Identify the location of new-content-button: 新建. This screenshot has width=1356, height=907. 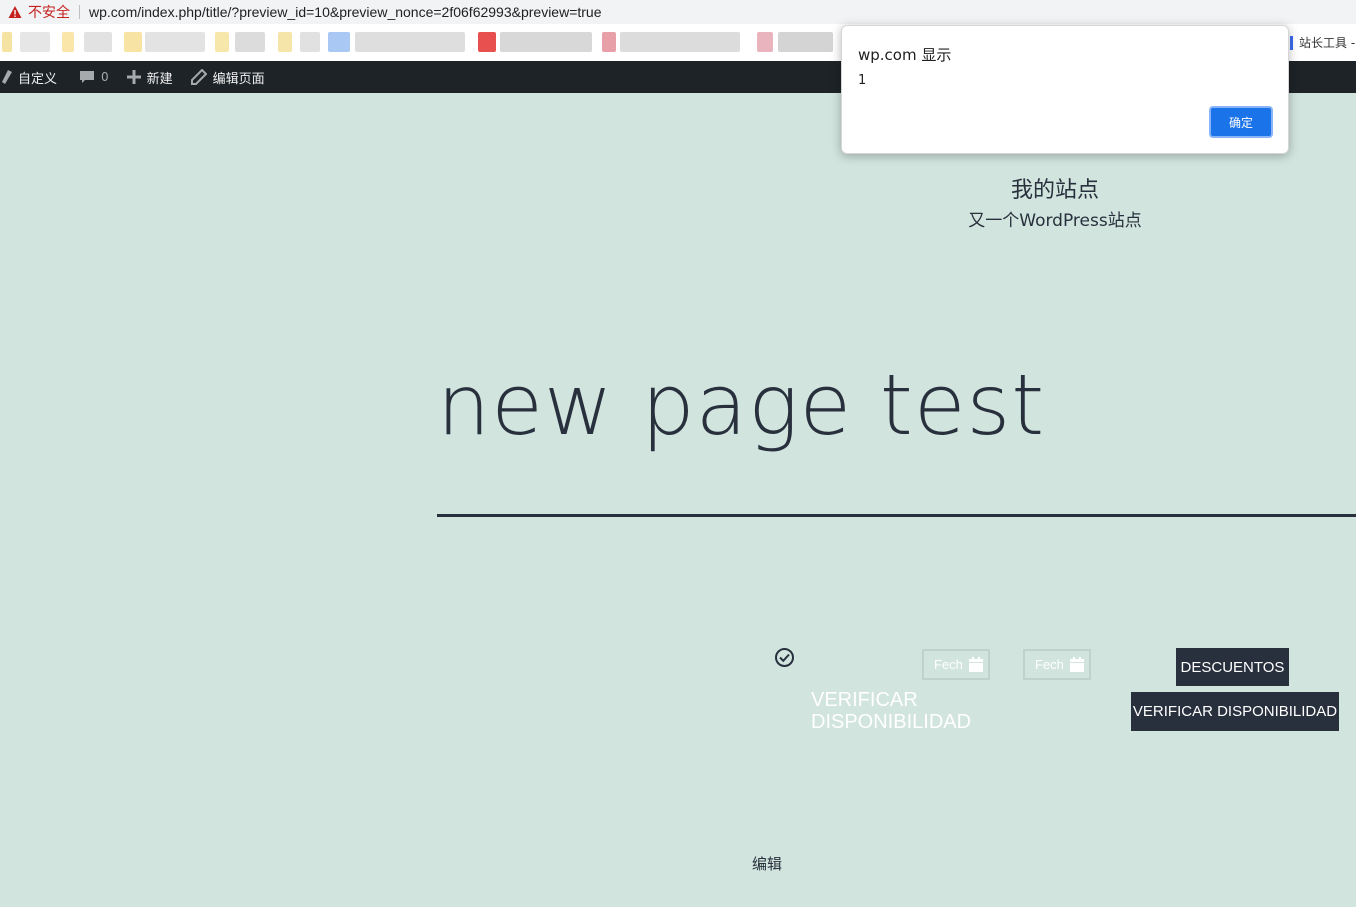
(149, 77).